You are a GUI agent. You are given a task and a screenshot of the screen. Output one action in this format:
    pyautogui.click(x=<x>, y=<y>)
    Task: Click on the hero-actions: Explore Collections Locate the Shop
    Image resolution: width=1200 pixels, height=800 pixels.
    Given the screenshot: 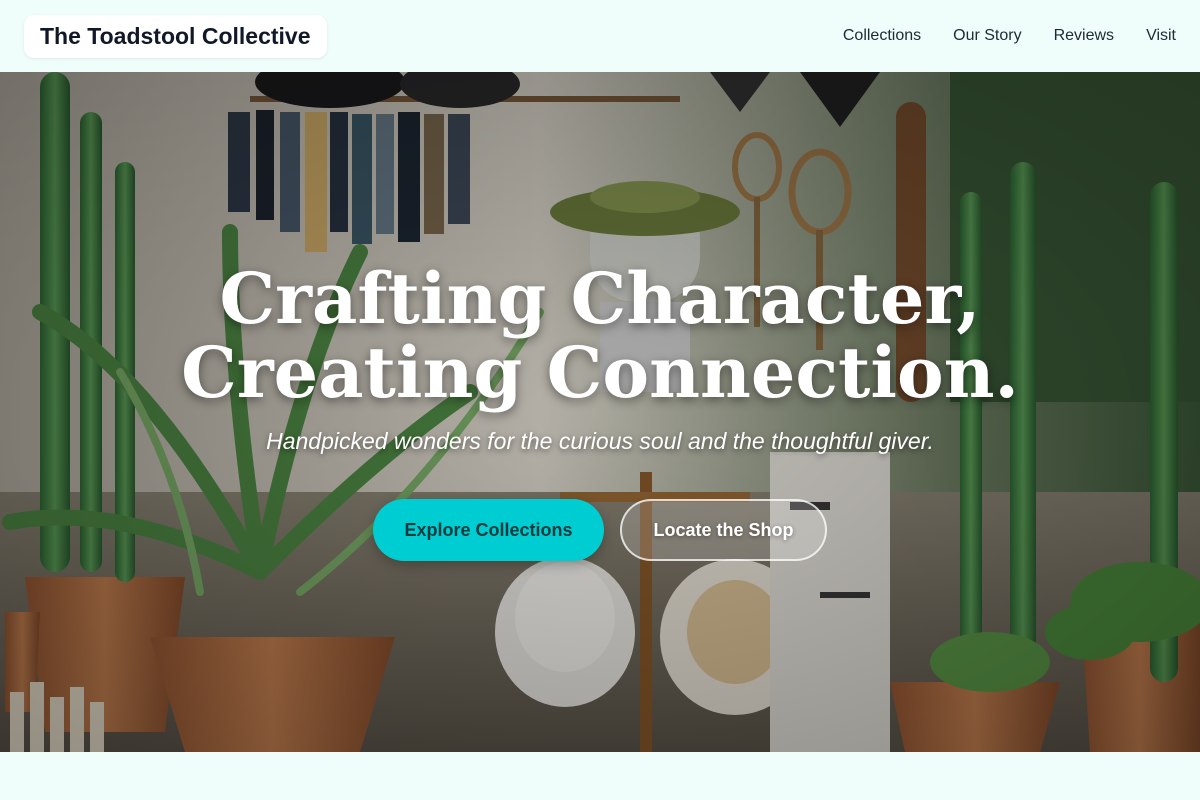 What is the action you would take?
    pyautogui.click(x=600, y=530)
    